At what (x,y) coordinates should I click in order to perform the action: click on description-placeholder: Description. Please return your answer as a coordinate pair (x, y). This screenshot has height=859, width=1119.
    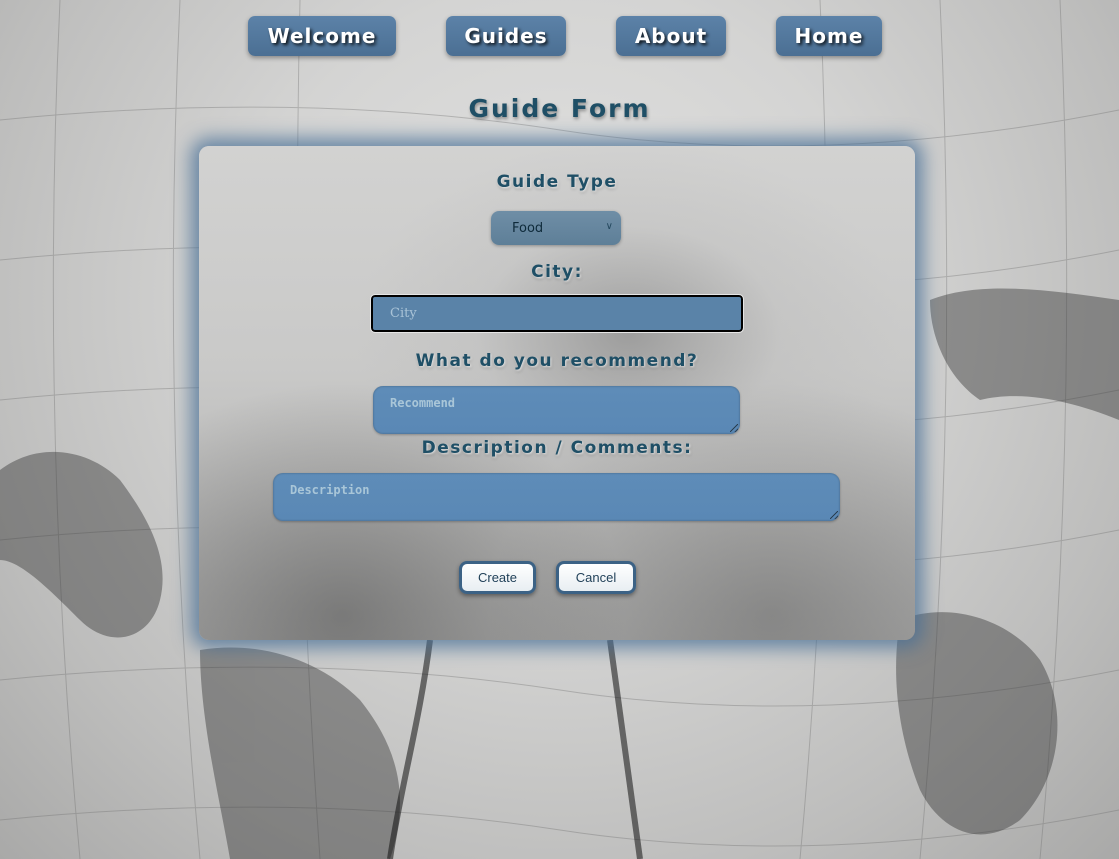
    Looking at the image, I should click on (330, 490).